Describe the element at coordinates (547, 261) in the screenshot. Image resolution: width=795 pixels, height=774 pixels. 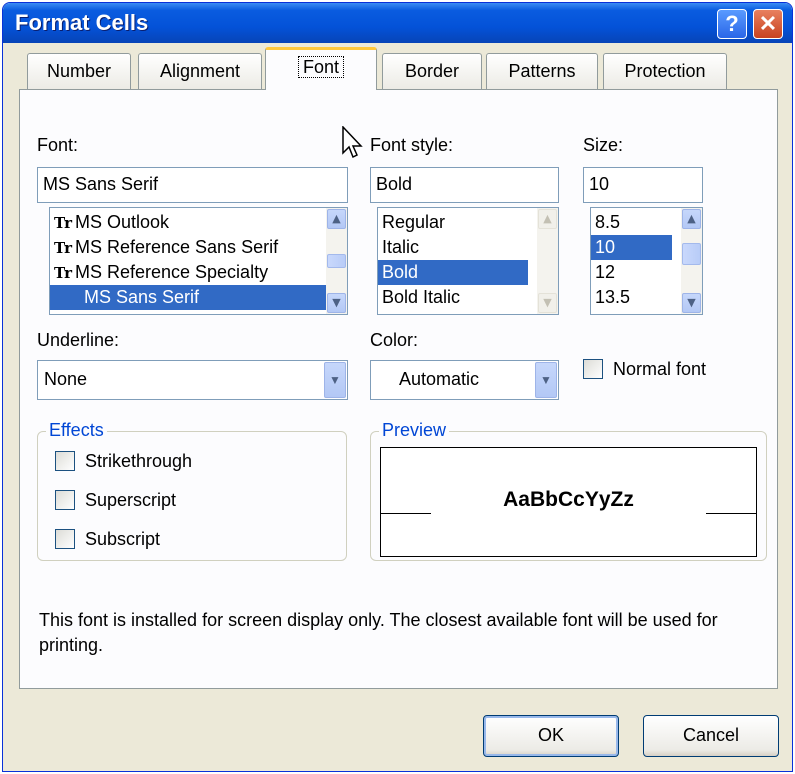
I see `font-style-scrollbar: ▲ ▼` at that location.